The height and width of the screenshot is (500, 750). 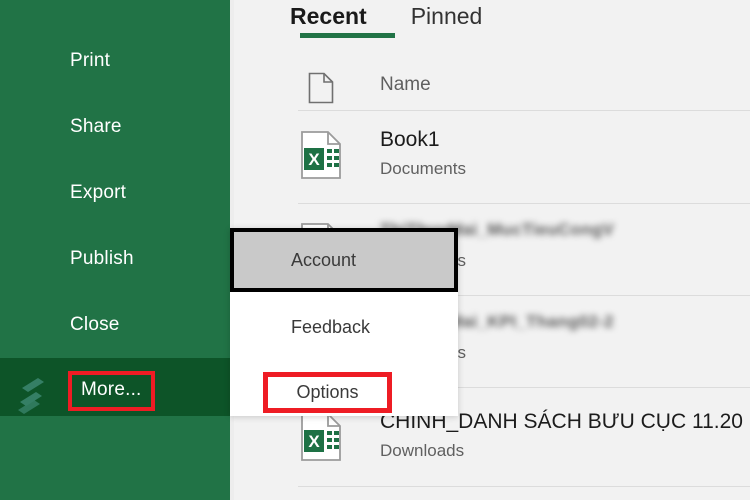 What do you see at coordinates (492, 158) in the screenshot?
I see `file-list-item: X Book1 Documents` at bounding box center [492, 158].